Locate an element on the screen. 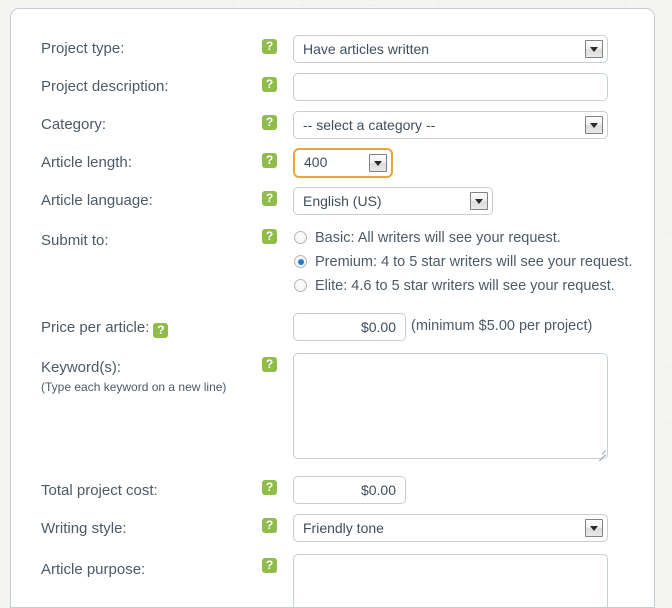  select-article-length: 400 is located at coordinates (343, 163).